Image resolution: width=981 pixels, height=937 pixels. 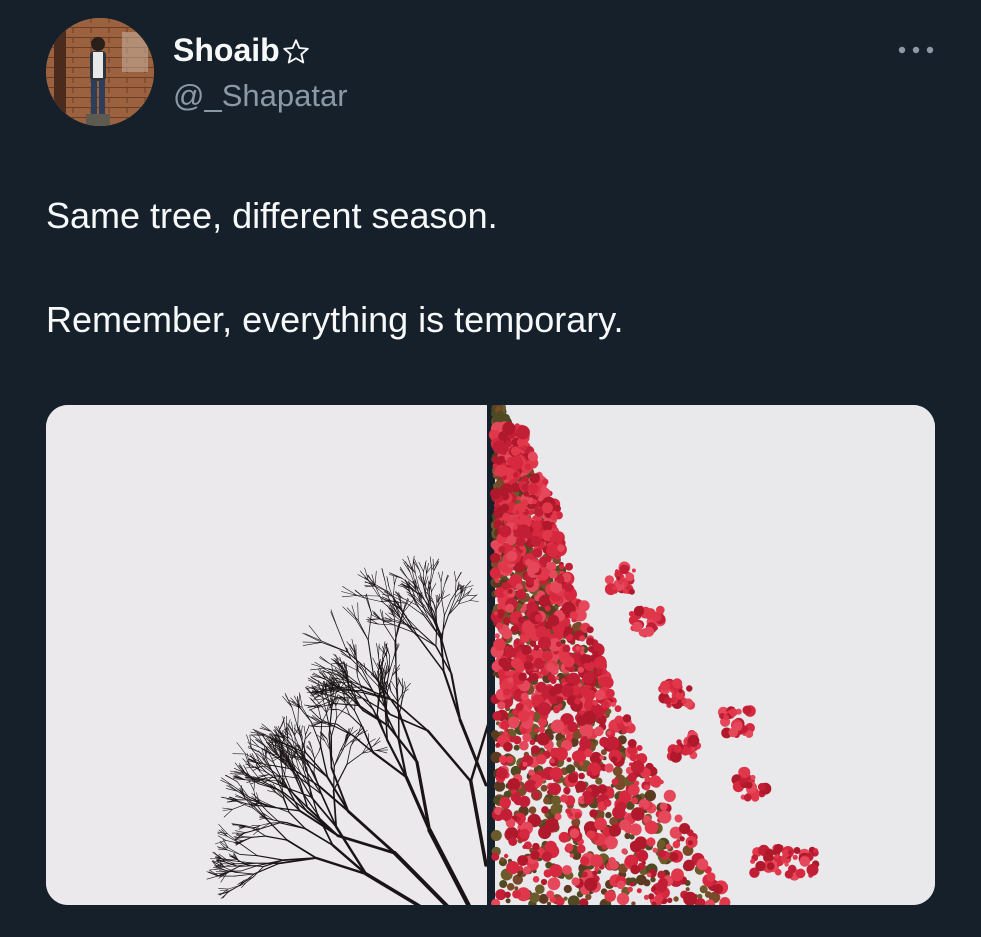 What do you see at coordinates (260, 96) in the screenshot?
I see `author-handle: @_Shapatar` at bounding box center [260, 96].